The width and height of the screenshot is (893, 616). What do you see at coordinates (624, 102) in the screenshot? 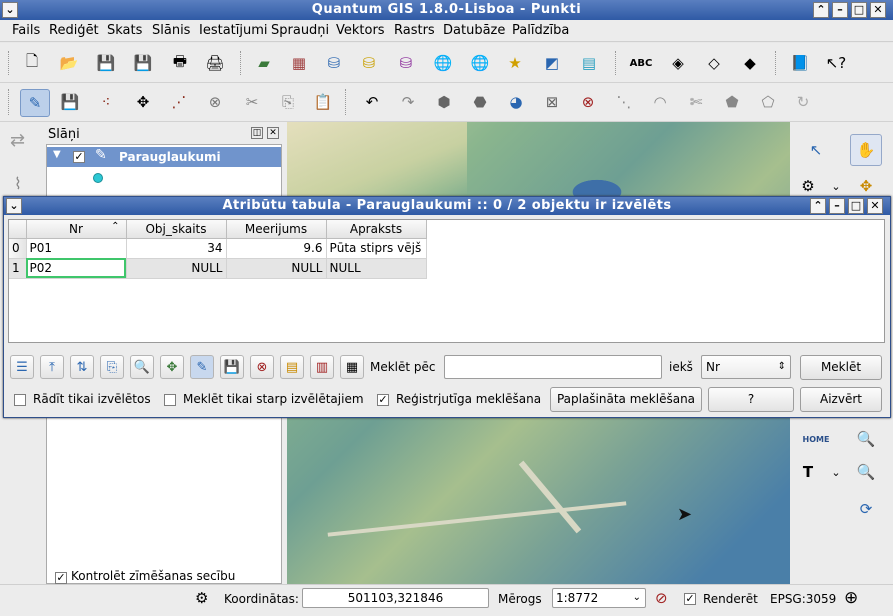
I see `reshape-features-icon: ⋱` at bounding box center [624, 102].